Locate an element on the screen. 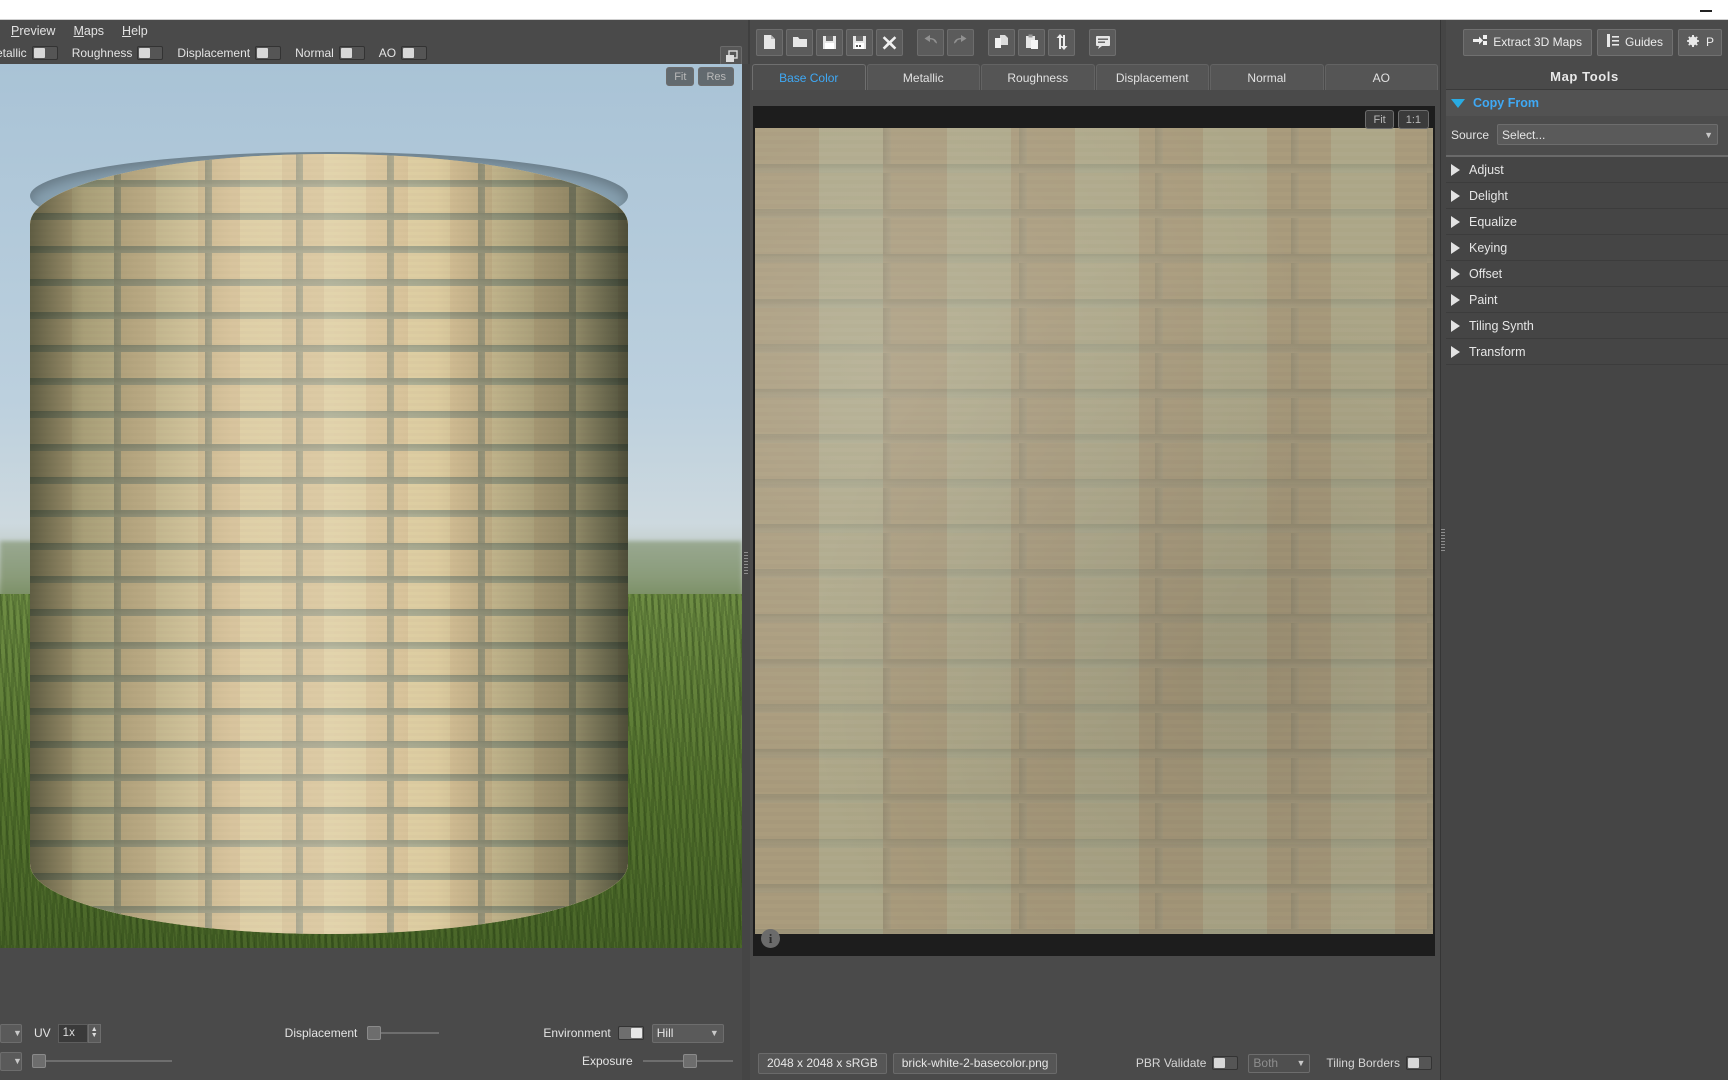  exposure-slider is located at coordinates (687, 1061).